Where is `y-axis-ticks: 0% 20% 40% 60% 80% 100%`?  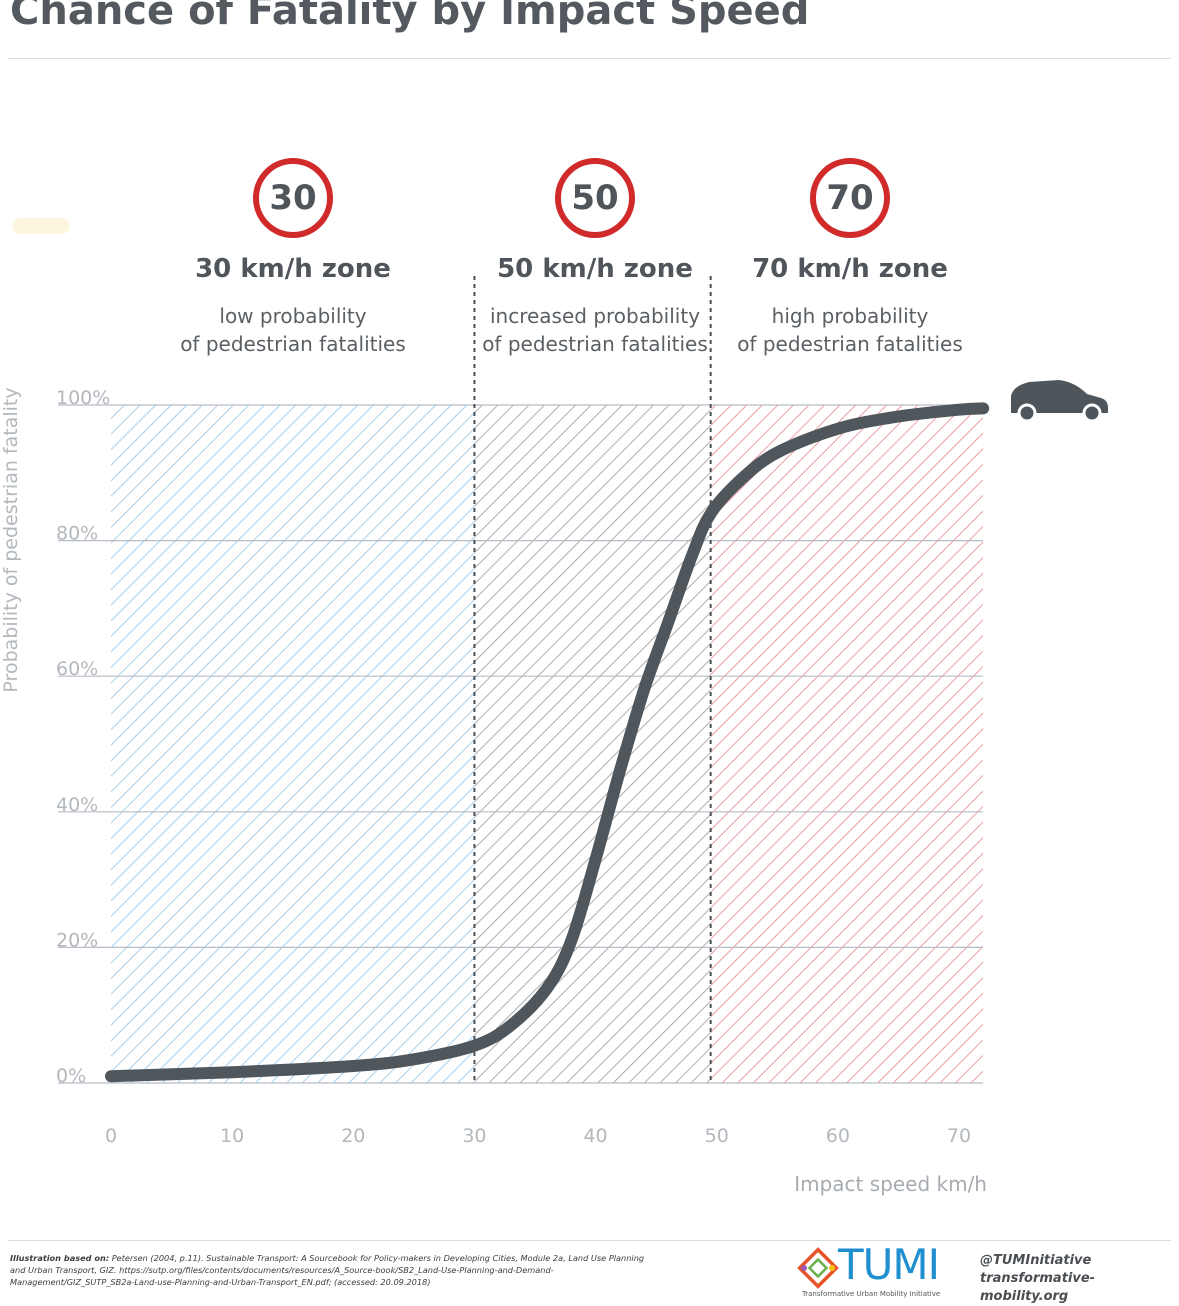
y-axis-ticks: 0% 20% 40% 60% 80% 100% is located at coordinates (83, 737).